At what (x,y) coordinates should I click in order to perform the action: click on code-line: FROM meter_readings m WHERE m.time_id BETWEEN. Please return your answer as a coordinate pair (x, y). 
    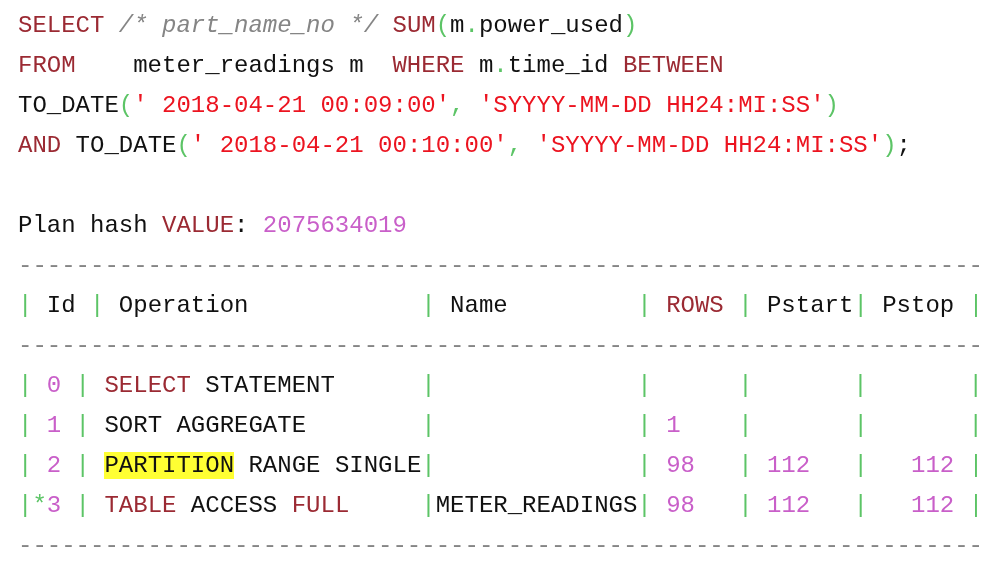
    Looking at the image, I should click on (371, 66).